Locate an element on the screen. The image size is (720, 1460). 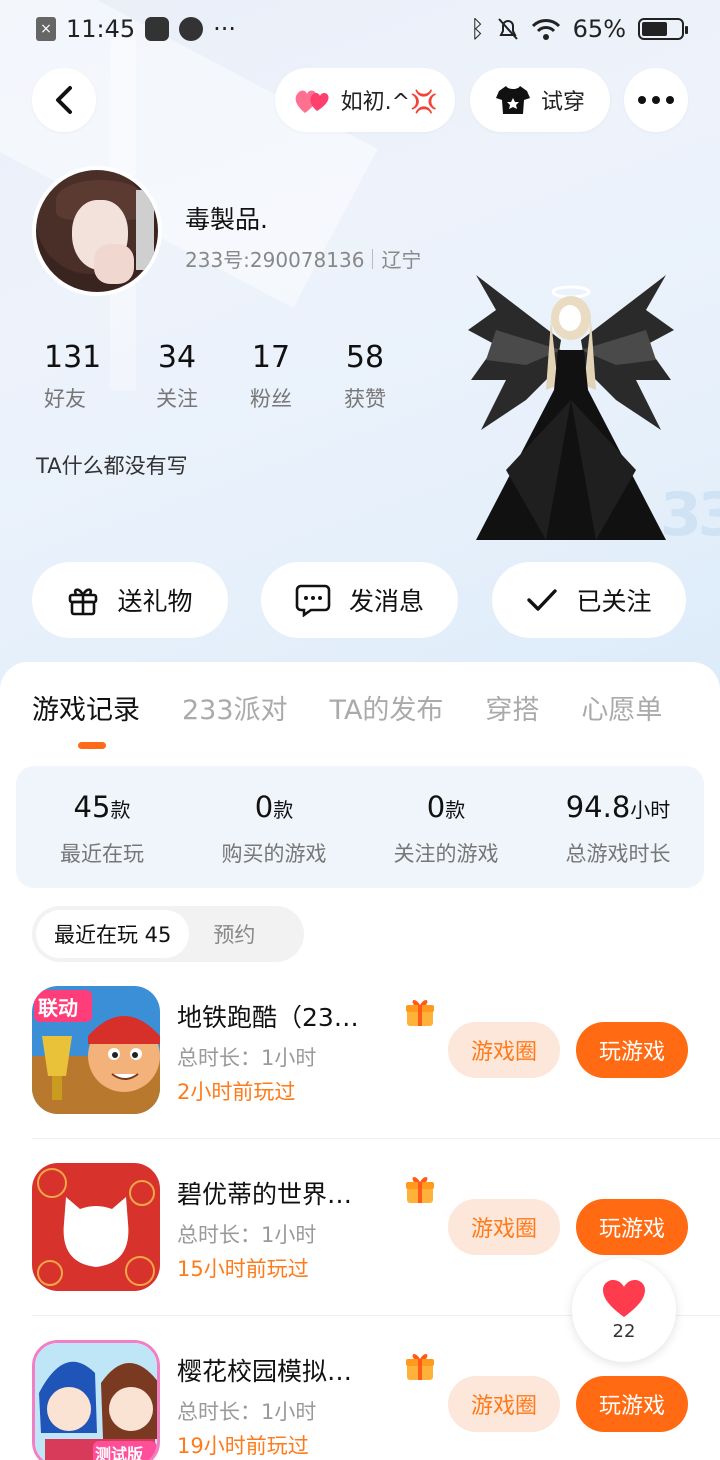
followed-button: 已关注 is located at coordinates (589, 600).